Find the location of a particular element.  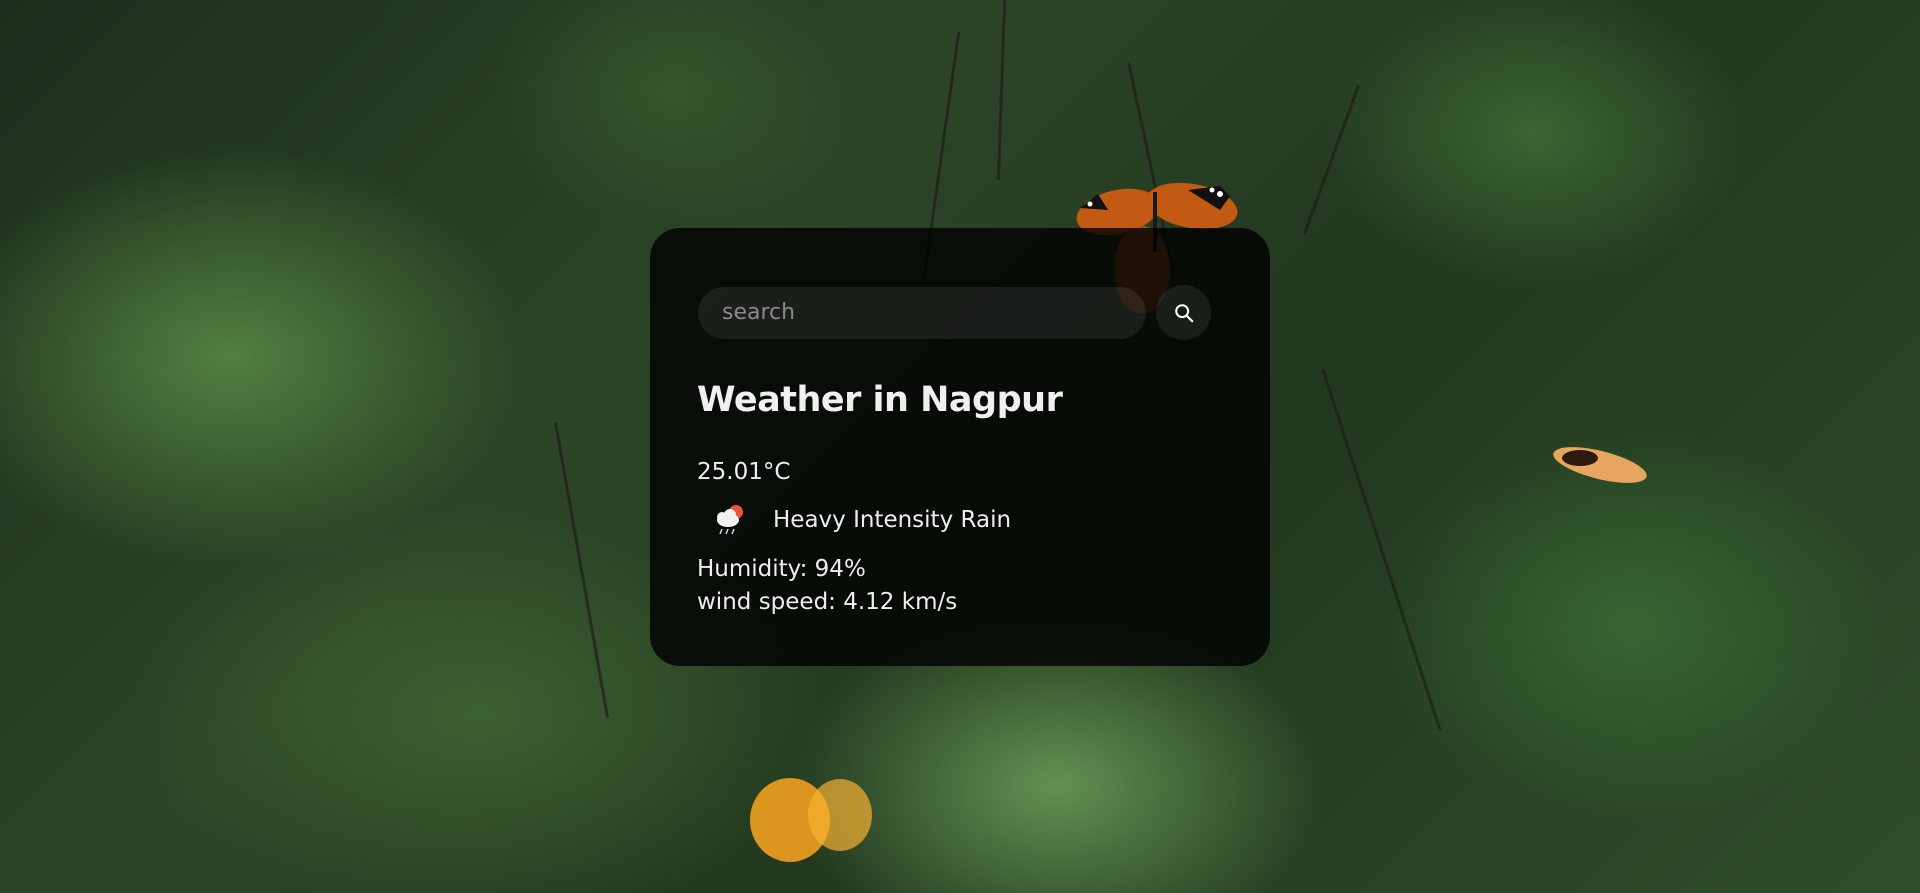

temperature: 25.01°C is located at coordinates (744, 472).